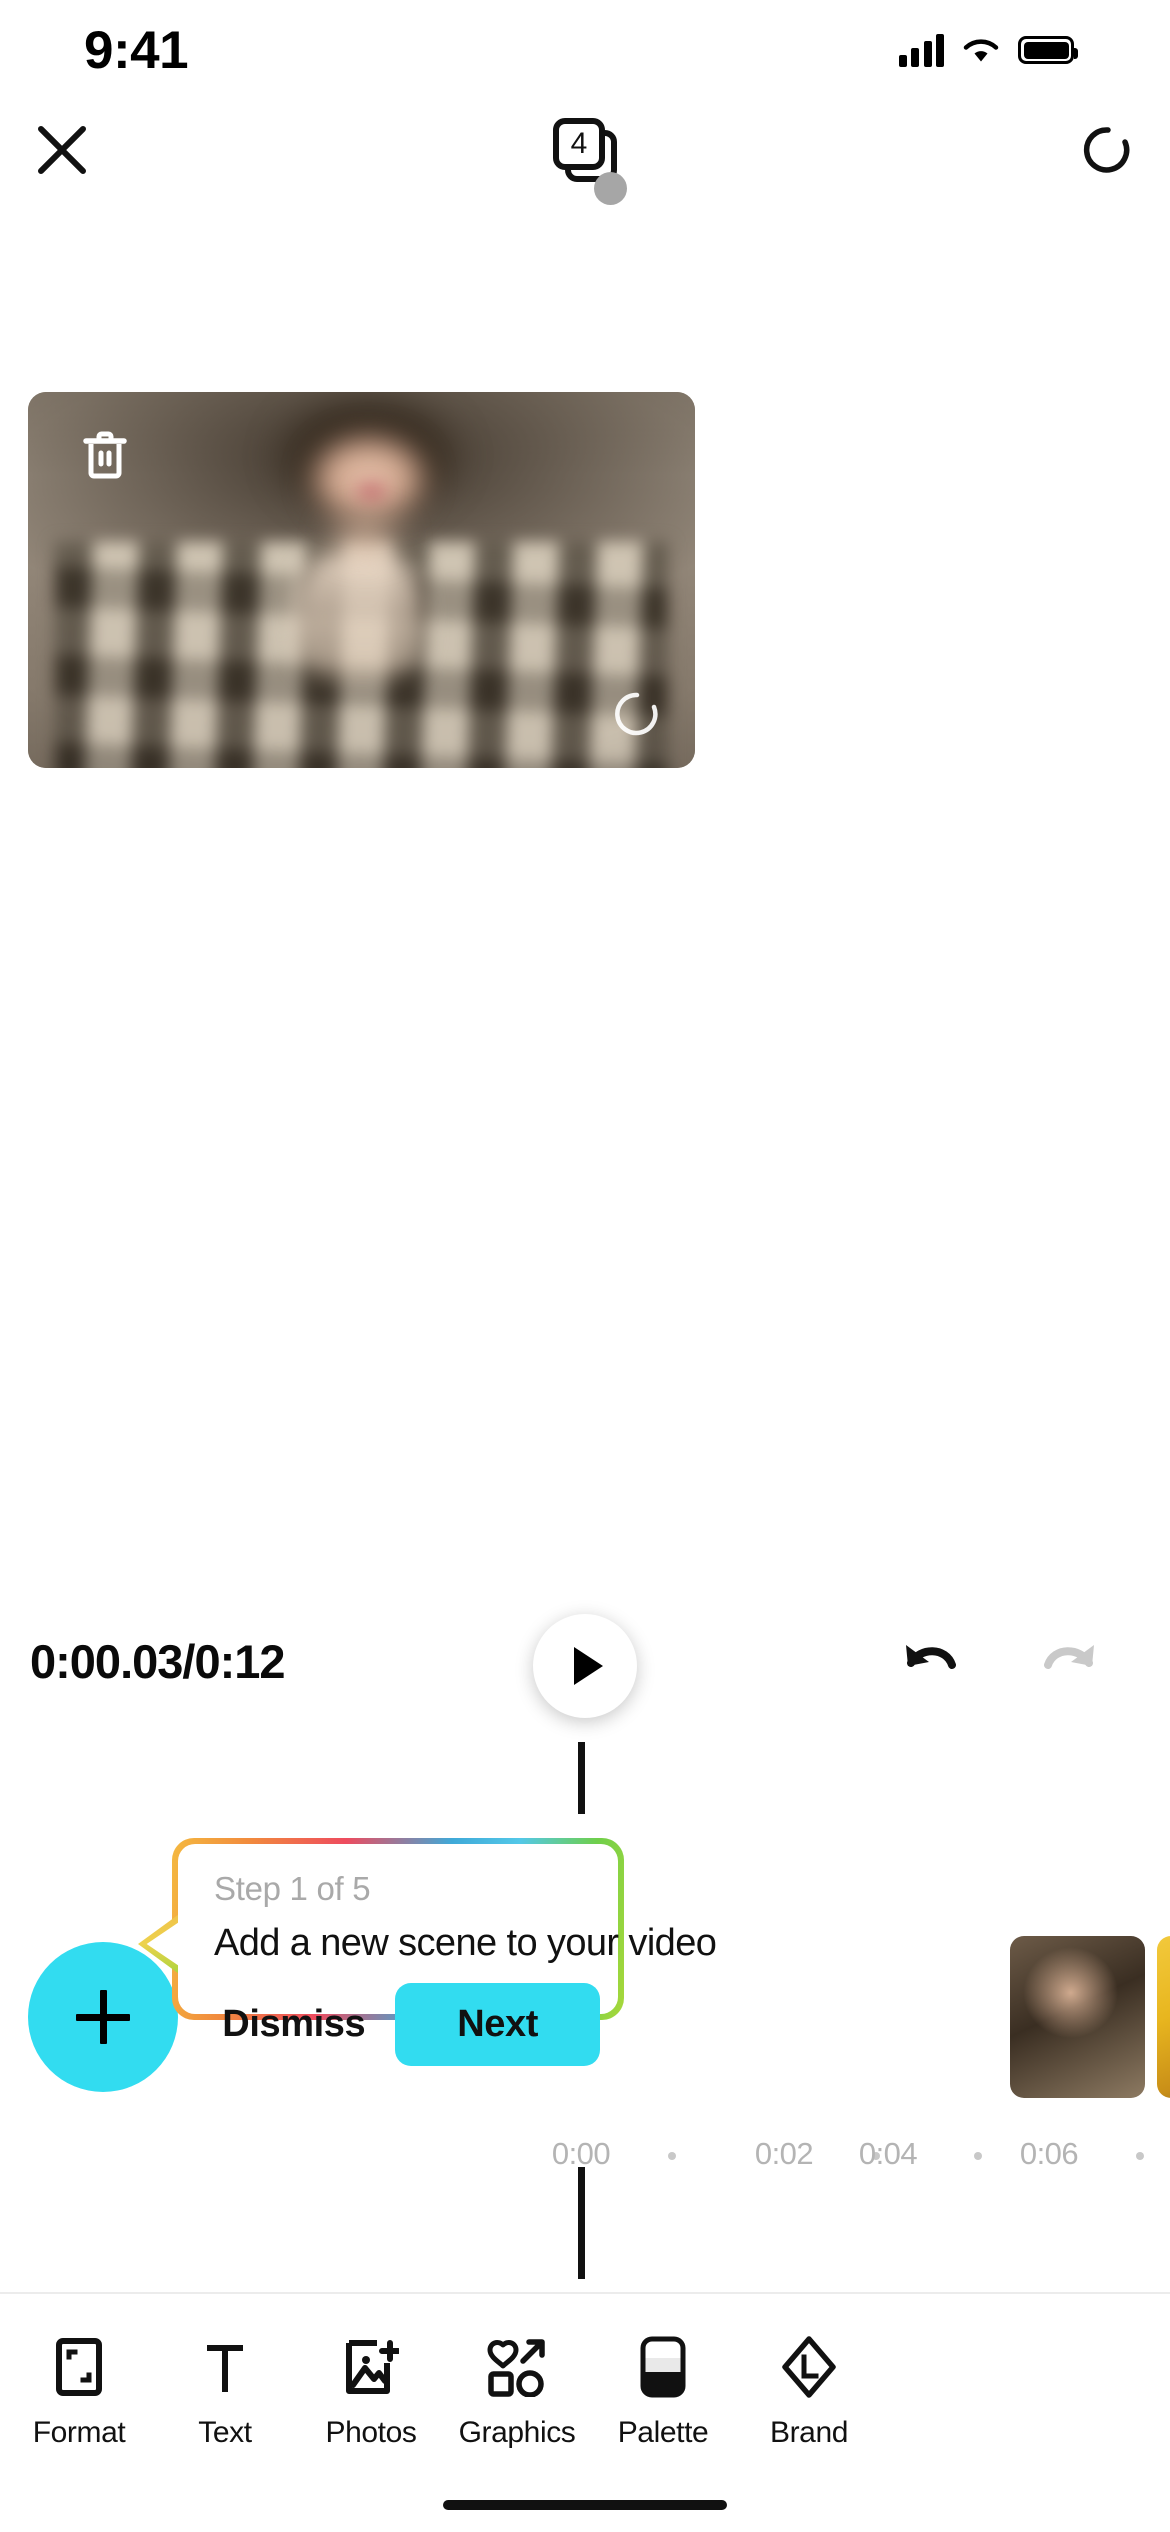 This screenshot has width=1170, height=2532. Describe the element at coordinates (809, 2367) in the screenshot. I see `brand-hexagon-icon` at that location.